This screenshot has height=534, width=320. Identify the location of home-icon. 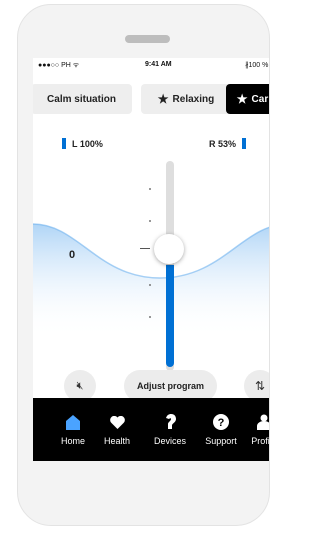
(73, 422).